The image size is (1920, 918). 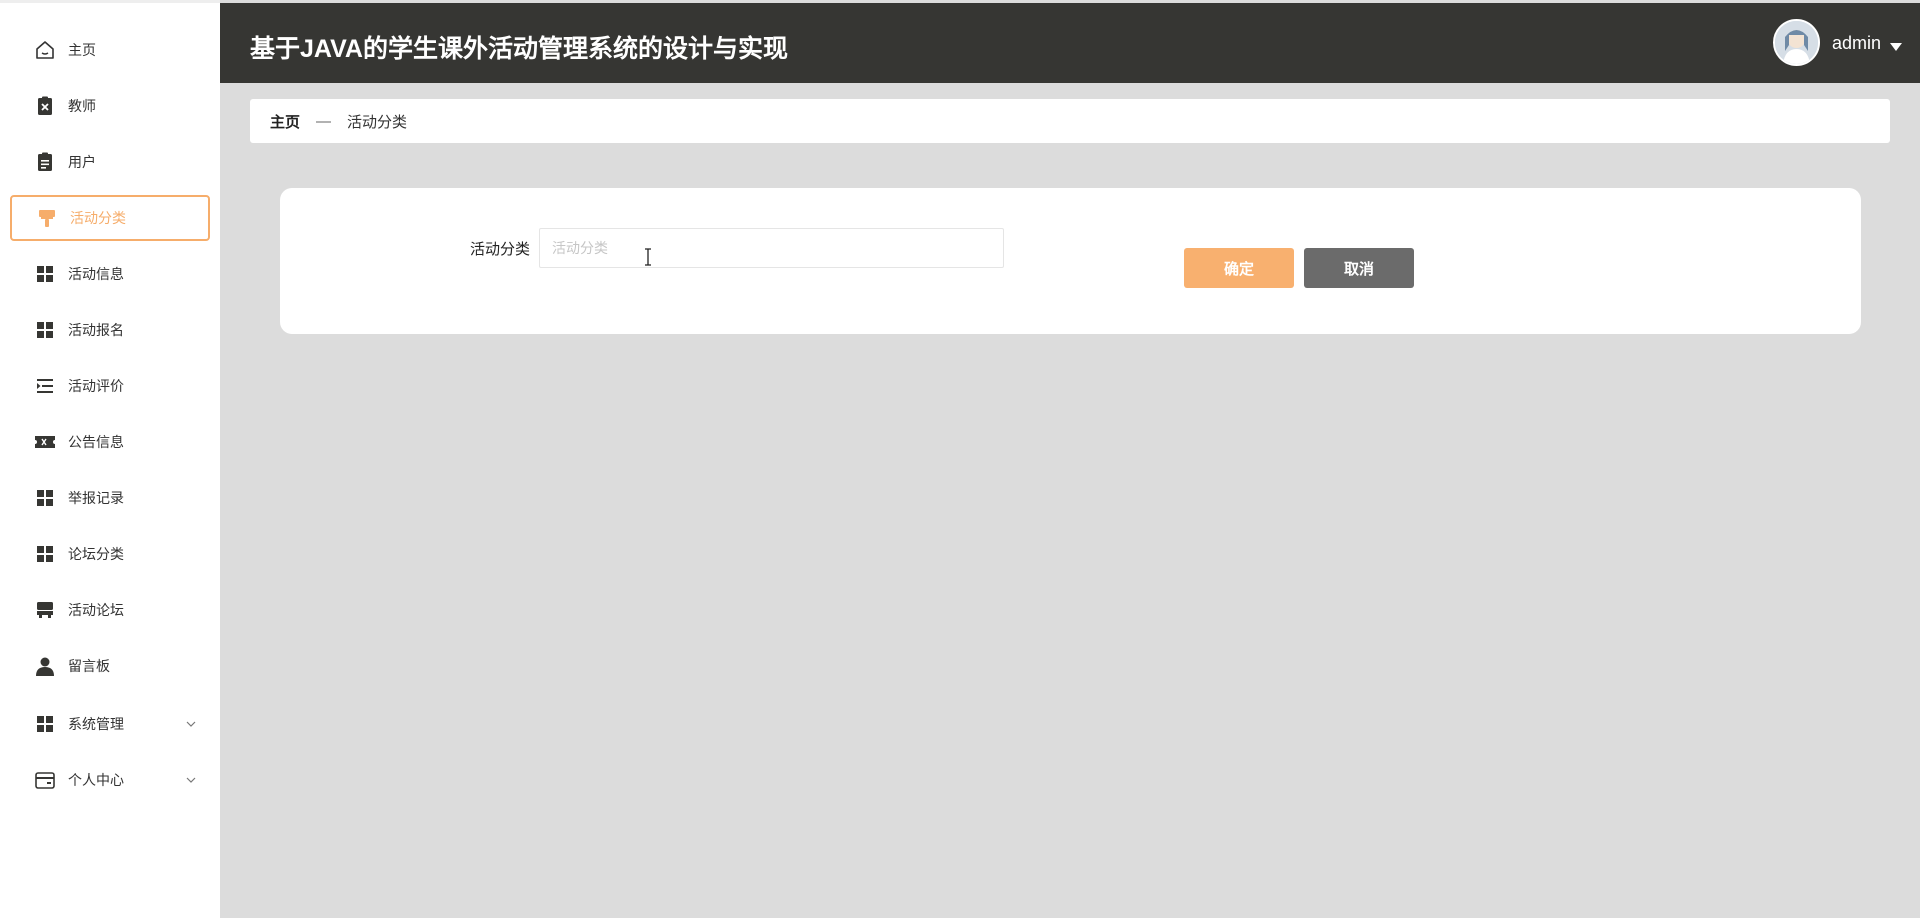 I want to click on avatar, so click(x=1796, y=42).